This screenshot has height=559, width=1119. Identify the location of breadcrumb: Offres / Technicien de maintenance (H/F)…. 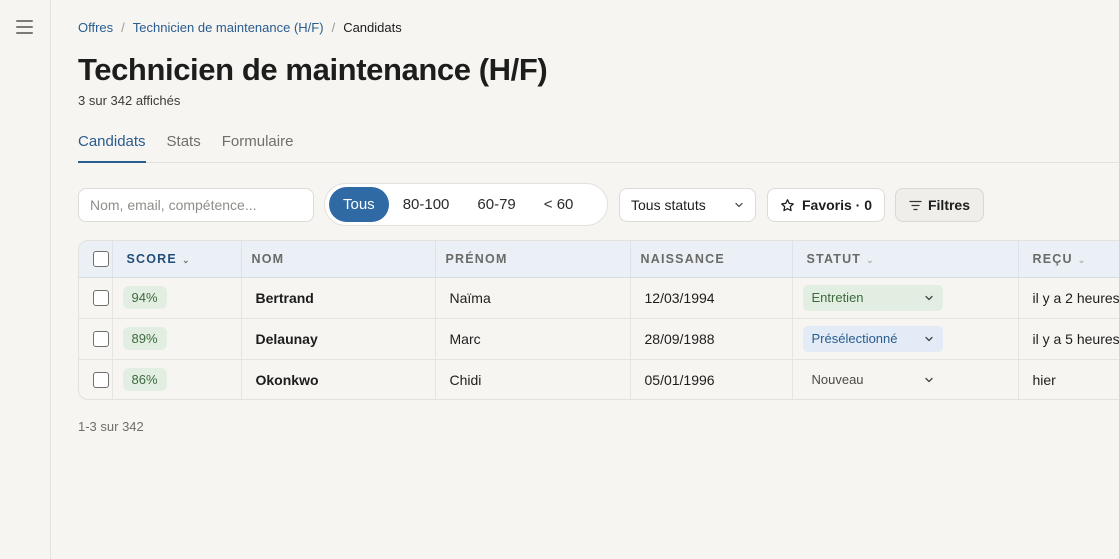
(240, 27).